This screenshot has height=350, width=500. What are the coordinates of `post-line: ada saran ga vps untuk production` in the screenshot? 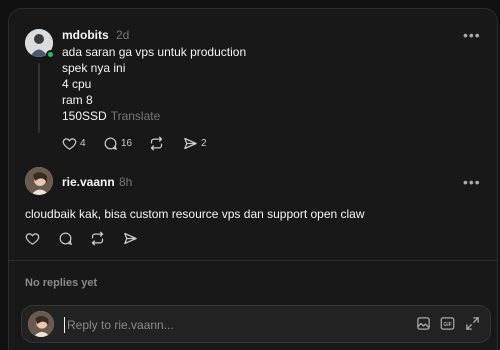 It's located at (154, 52).